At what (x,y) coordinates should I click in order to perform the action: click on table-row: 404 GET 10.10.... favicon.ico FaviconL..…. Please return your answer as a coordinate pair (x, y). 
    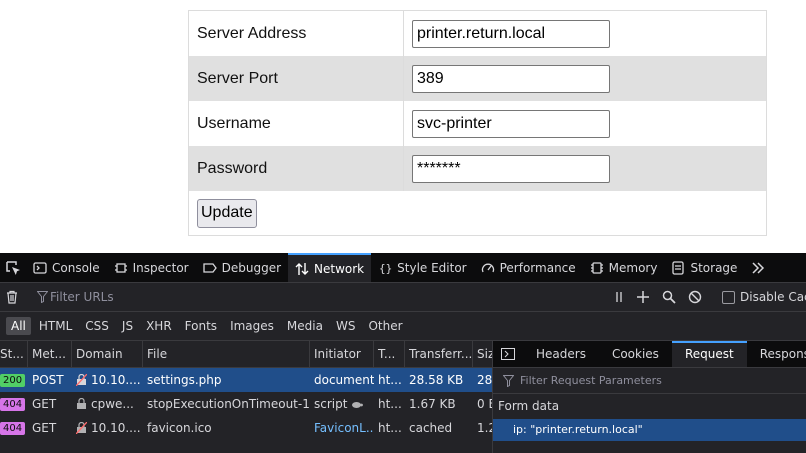
    Looking at the image, I should click on (246, 428).